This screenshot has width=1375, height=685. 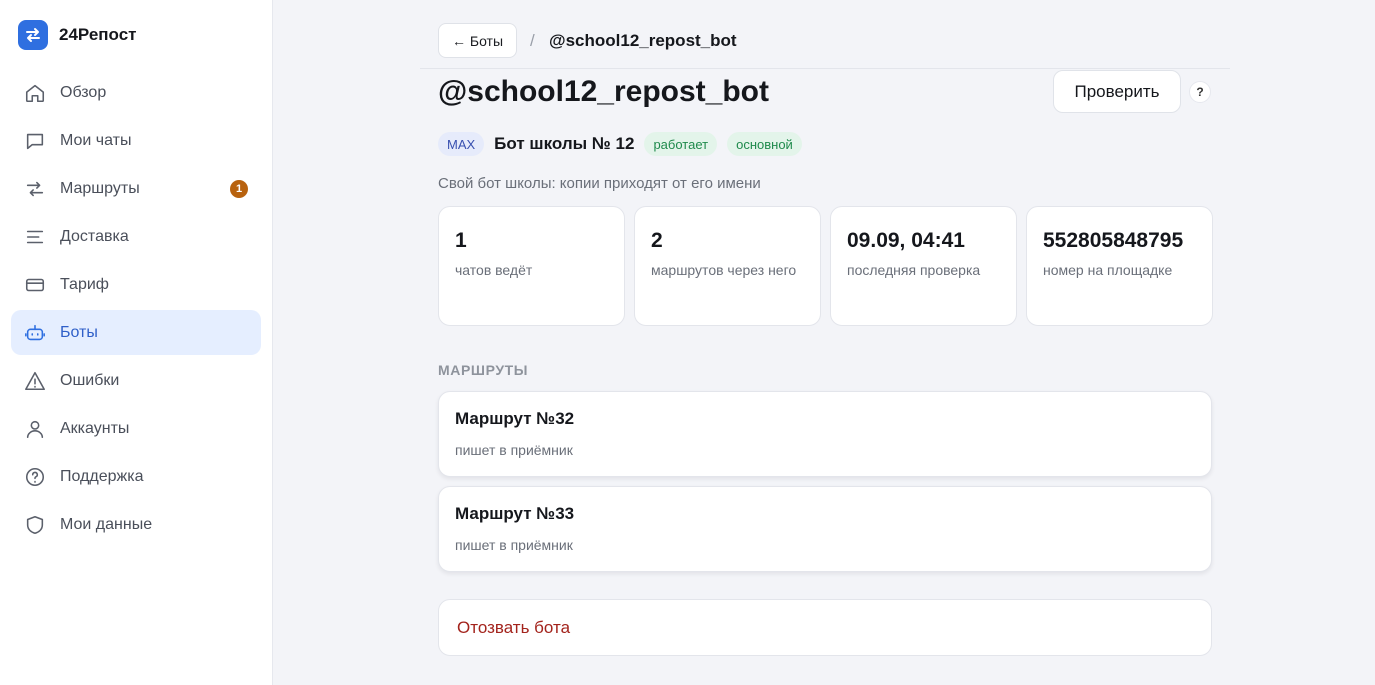 I want to click on help-circle-icon, so click(x=35, y=477).